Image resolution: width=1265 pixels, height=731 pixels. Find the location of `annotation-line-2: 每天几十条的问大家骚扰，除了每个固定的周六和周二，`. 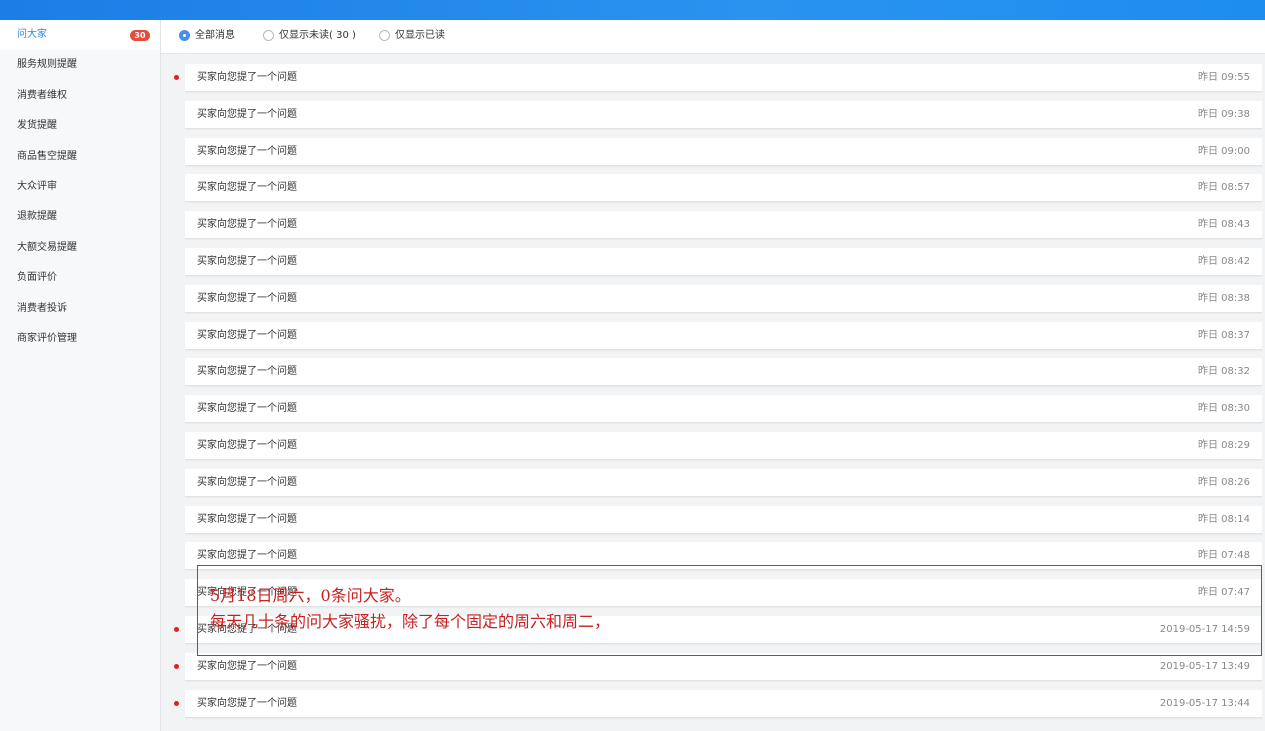

annotation-line-2: 每天几十条的问大家骚扰，除了每个固定的周六和周二， is located at coordinates (410, 621).